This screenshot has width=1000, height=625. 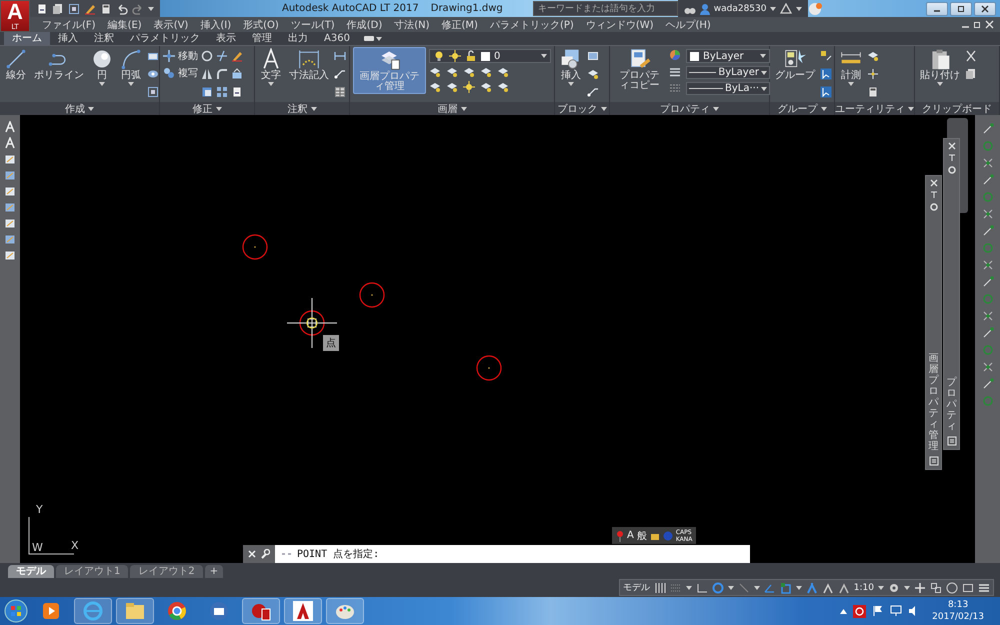 I want to click on hatch-icon, so click(x=153, y=74).